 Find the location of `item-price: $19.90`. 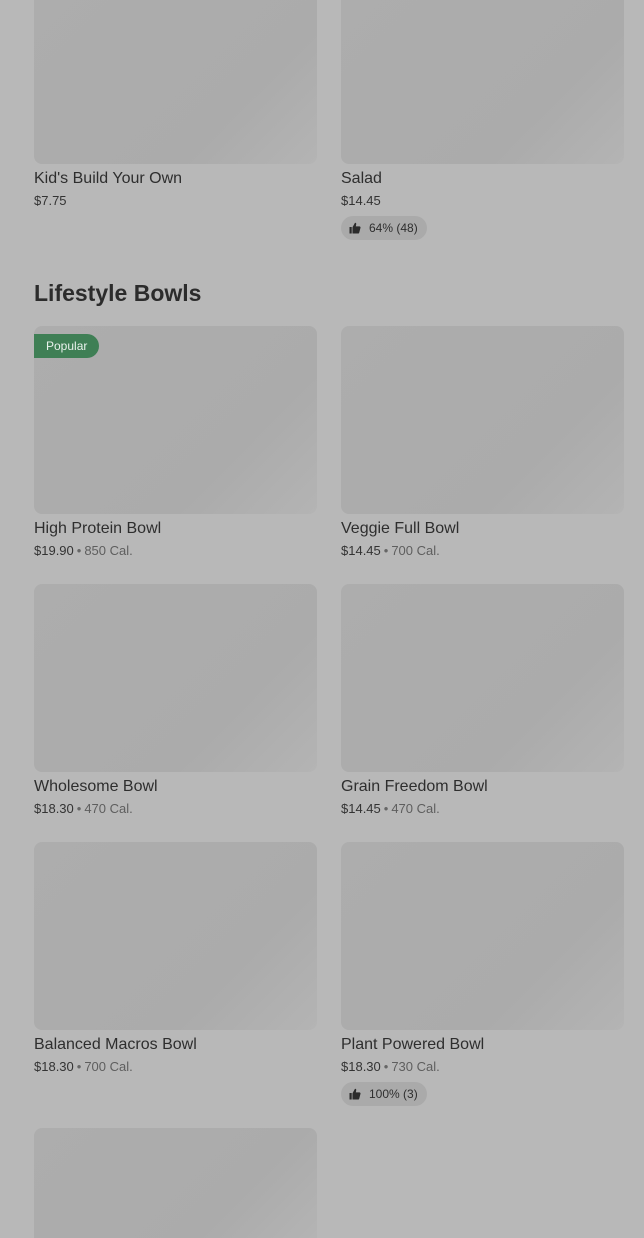

item-price: $19.90 is located at coordinates (54, 550).